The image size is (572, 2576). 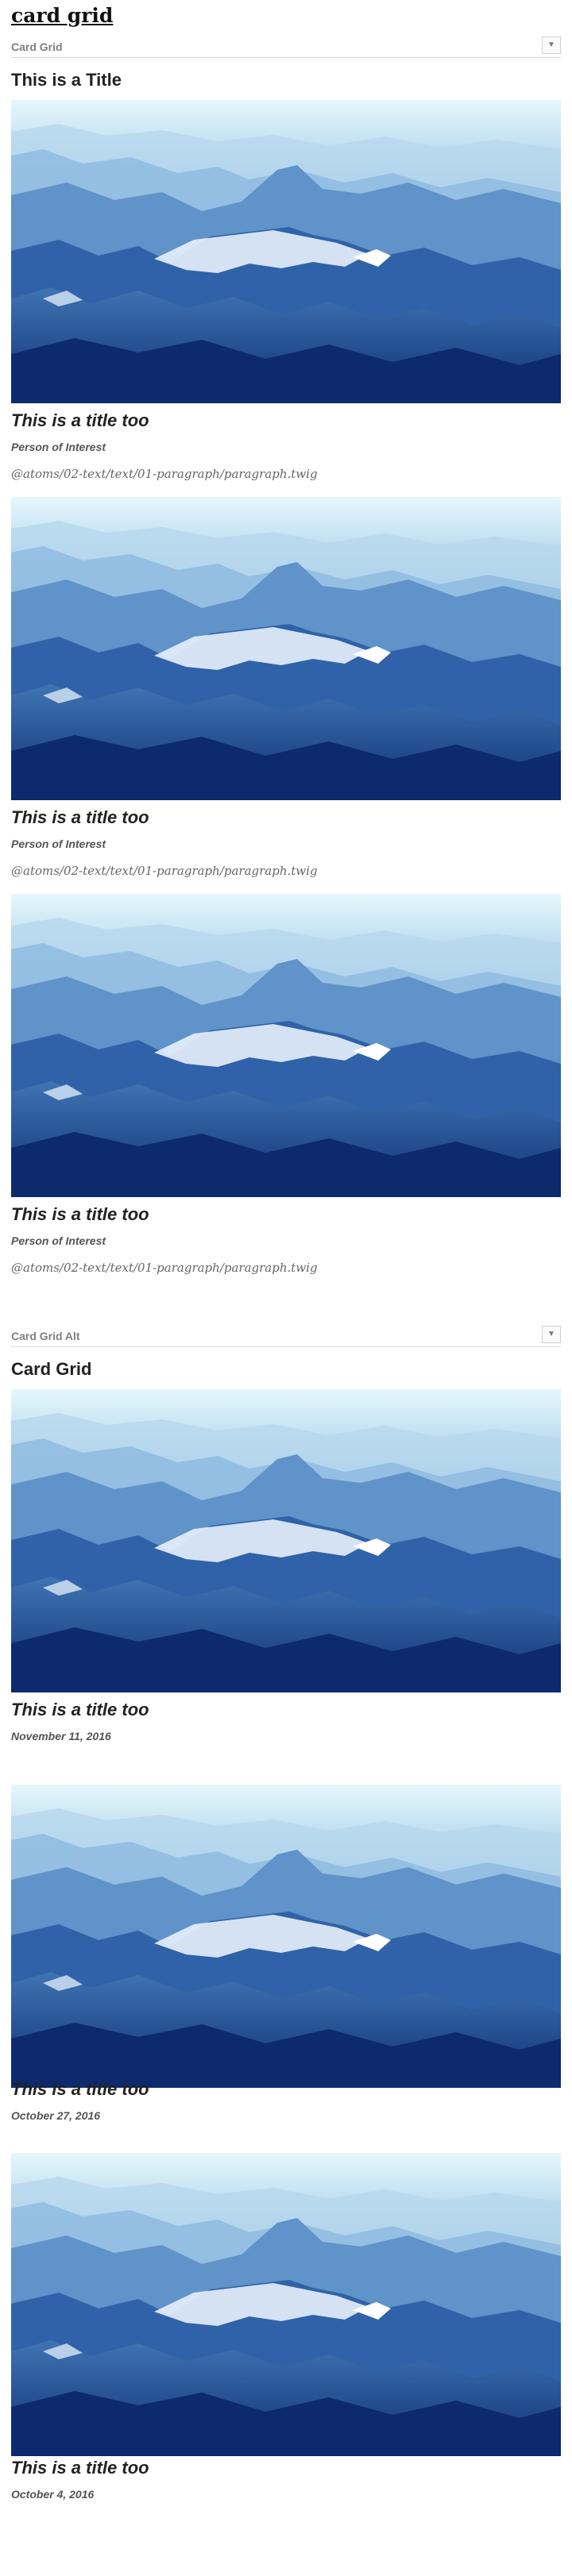 I want to click on card-date: October 27, 2016, so click(x=56, y=2115).